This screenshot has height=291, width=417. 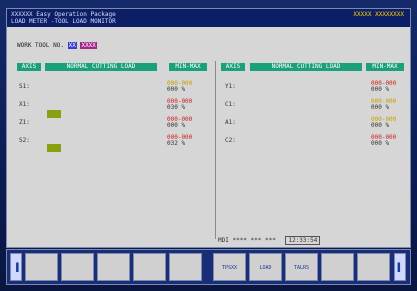 I want to click on screen-subtitle: LOAD METER -TOOL LOAD MONITOR, so click(x=63, y=21).